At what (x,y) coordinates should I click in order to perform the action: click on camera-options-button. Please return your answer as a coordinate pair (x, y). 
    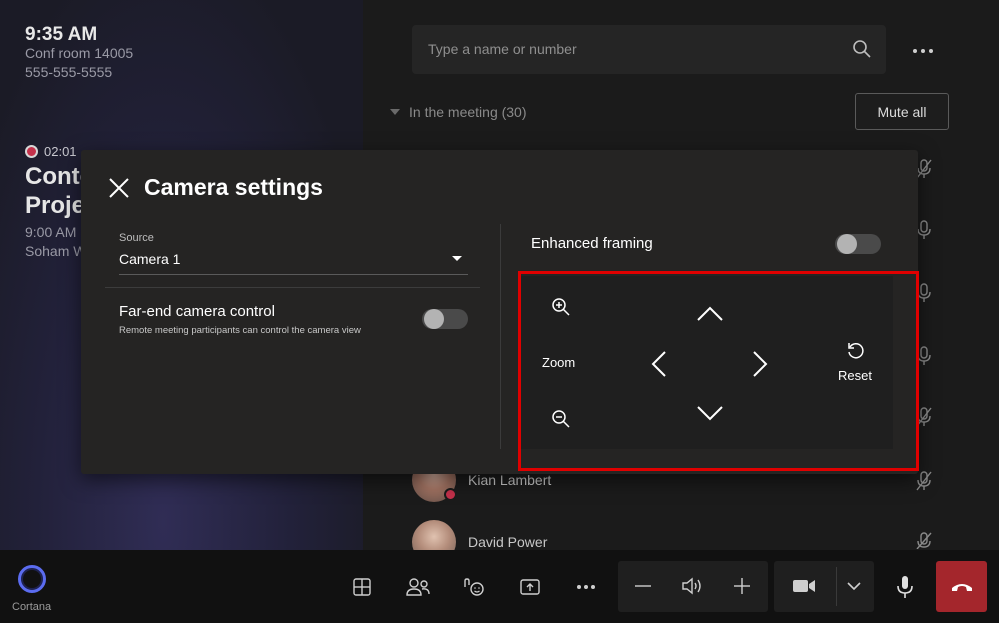
    Looking at the image, I should click on (854, 586).